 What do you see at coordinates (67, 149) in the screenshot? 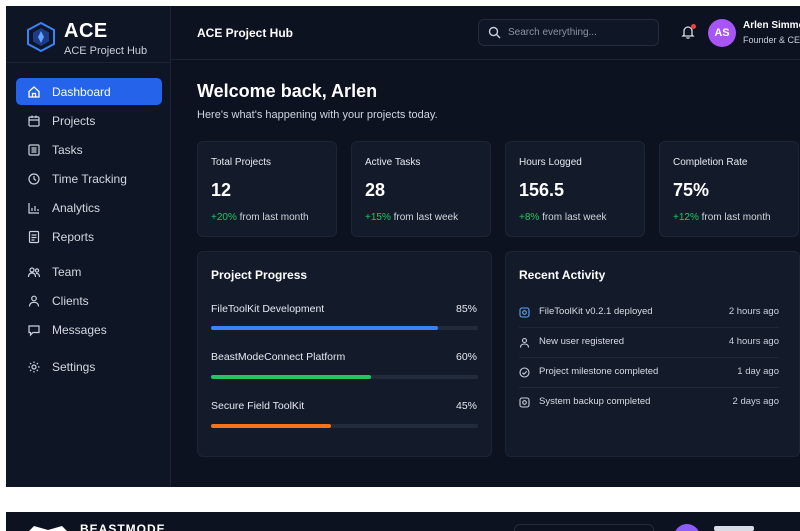
I see `sidebar-item-label: Tasks` at bounding box center [67, 149].